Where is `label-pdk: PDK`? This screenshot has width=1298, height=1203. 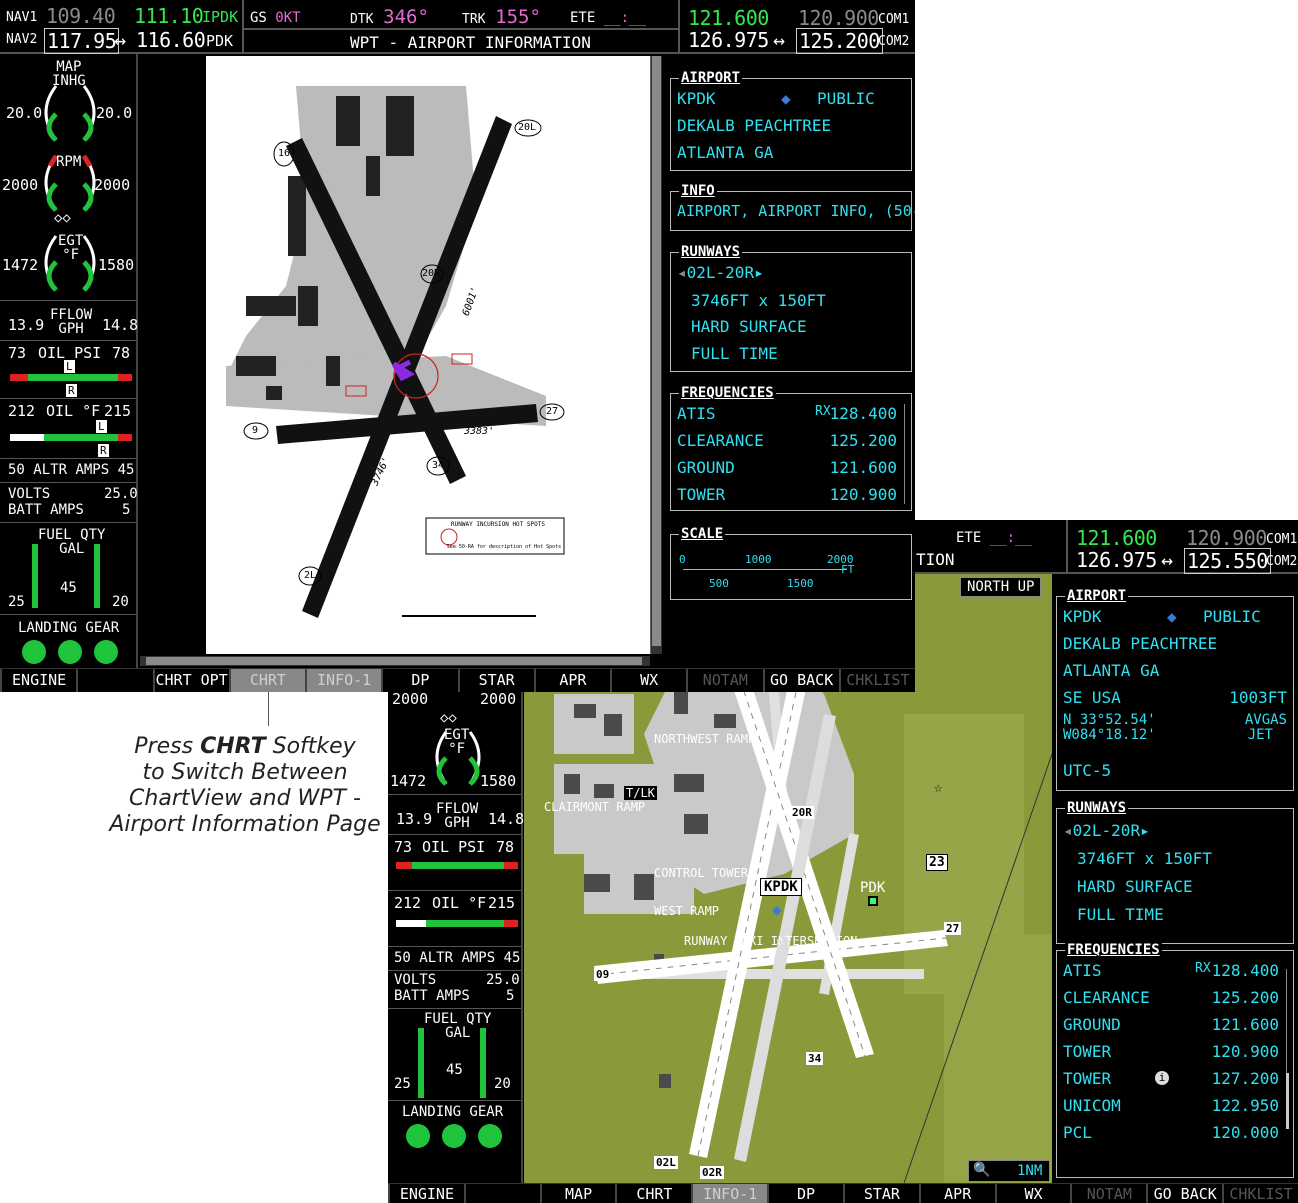
label-pdk: PDK is located at coordinates (873, 888).